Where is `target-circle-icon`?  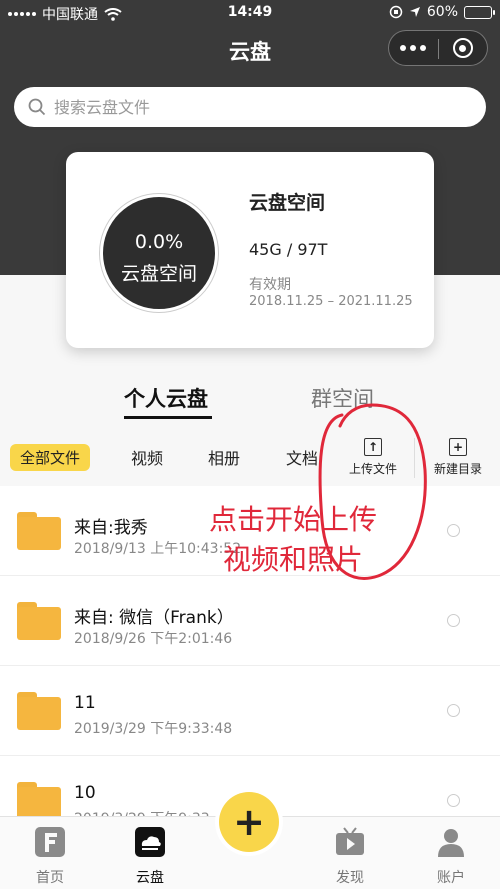
target-circle-icon is located at coordinates (462, 48).